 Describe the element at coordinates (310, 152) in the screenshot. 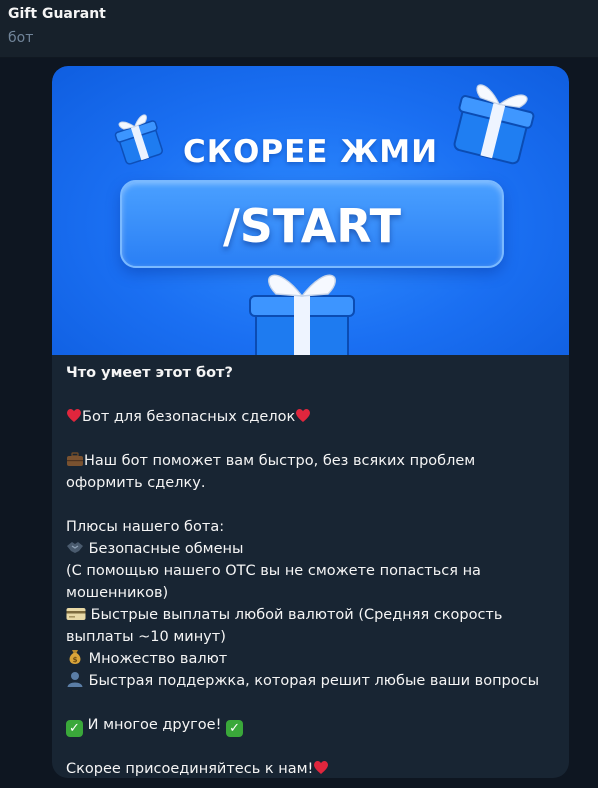

I see `banner-headline: СКОРЕЕ ЖМИ` at that location.